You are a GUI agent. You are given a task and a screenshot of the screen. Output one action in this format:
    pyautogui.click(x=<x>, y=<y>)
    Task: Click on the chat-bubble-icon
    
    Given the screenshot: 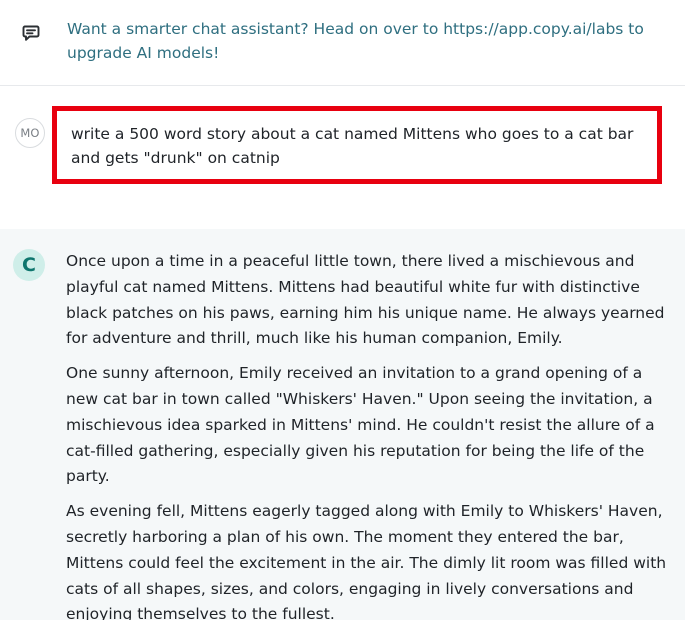 What is the action you would take?
    pyautogui.click(x=31, y=33)
    